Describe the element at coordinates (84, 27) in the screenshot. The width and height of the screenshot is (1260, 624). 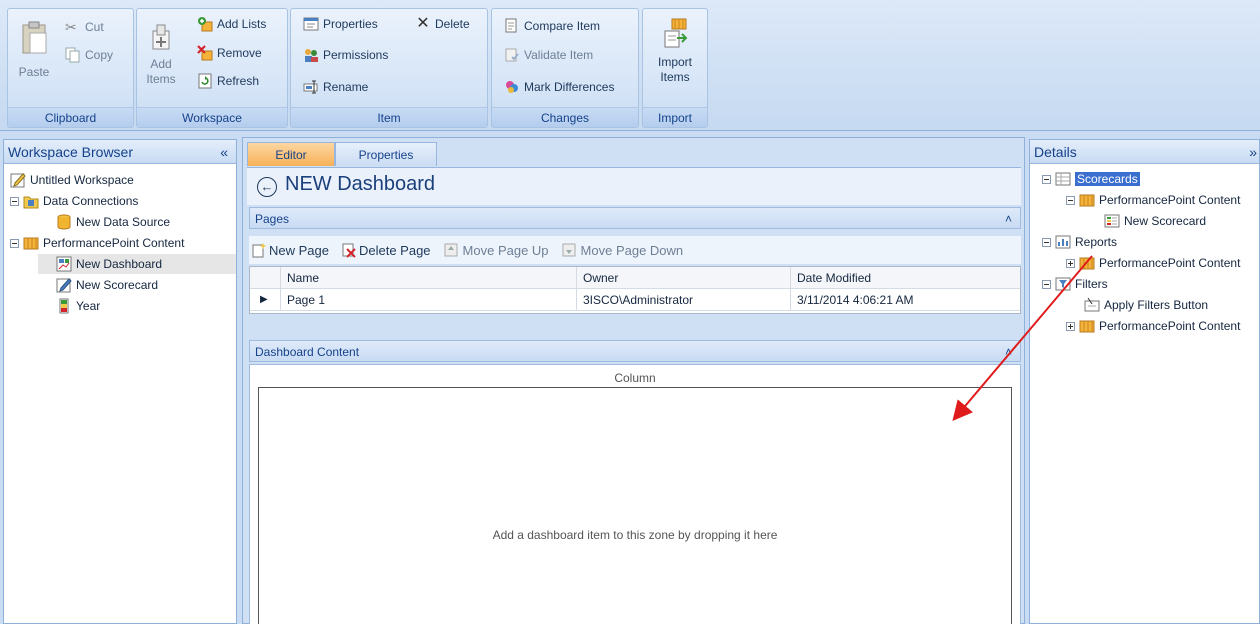
I see `cut-button: ✂ Cut` at that location.